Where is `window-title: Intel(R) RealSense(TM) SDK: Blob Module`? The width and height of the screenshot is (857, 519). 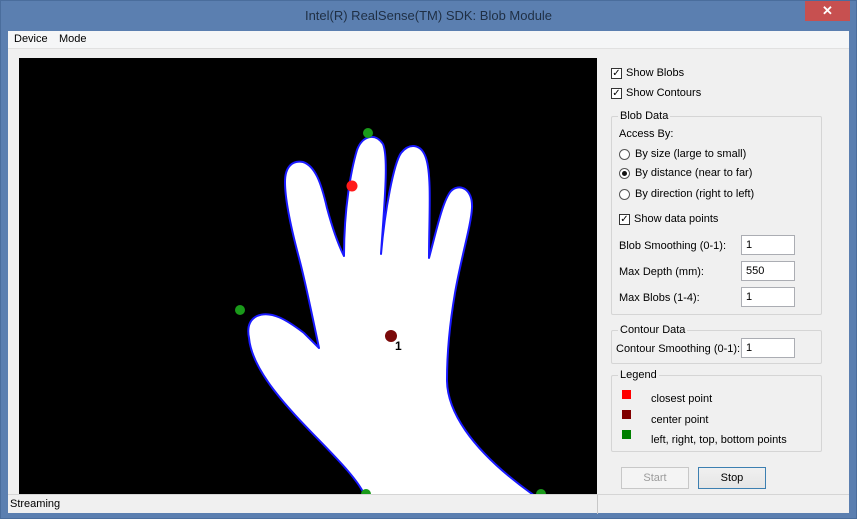 window-title: Intel(R) RealSense(TM) SDK: Blob Module is located at coordinates (428, 15).